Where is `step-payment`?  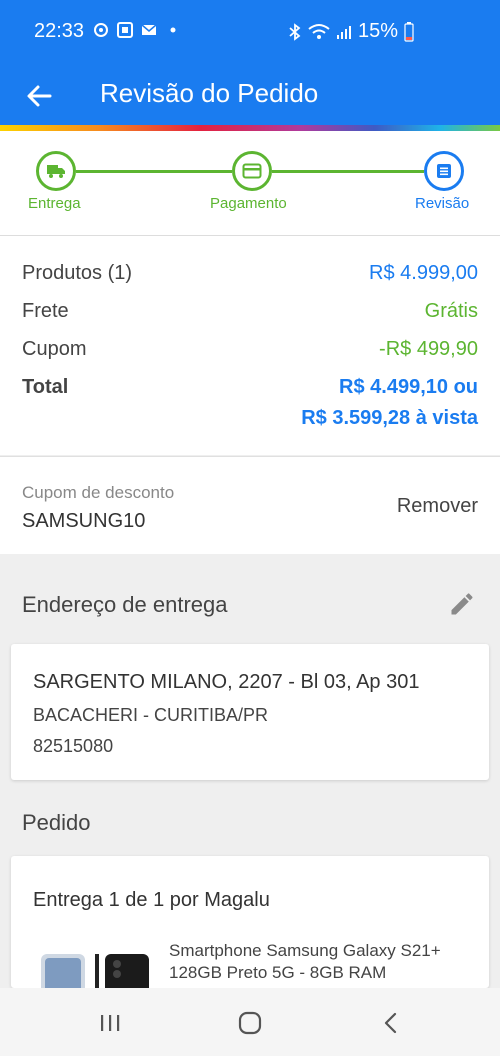
step-payment is located at coordinates (252, 171).